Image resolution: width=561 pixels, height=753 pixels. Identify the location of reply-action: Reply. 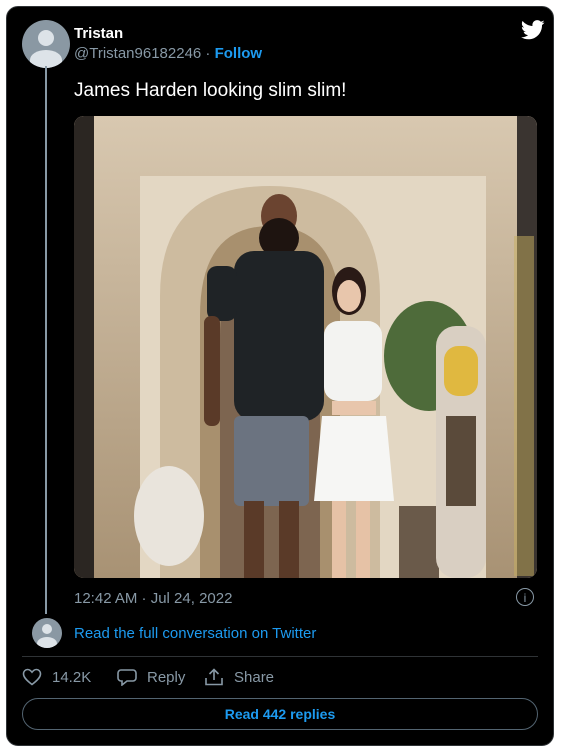
(151, 677).